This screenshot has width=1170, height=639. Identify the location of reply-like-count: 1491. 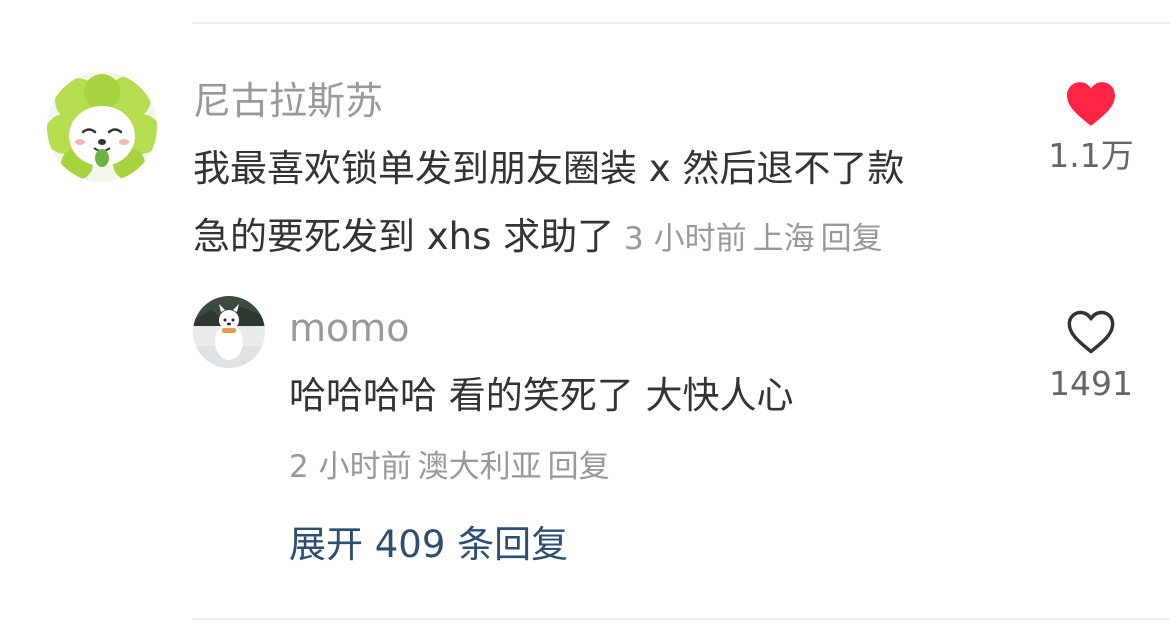
(1091, 383).